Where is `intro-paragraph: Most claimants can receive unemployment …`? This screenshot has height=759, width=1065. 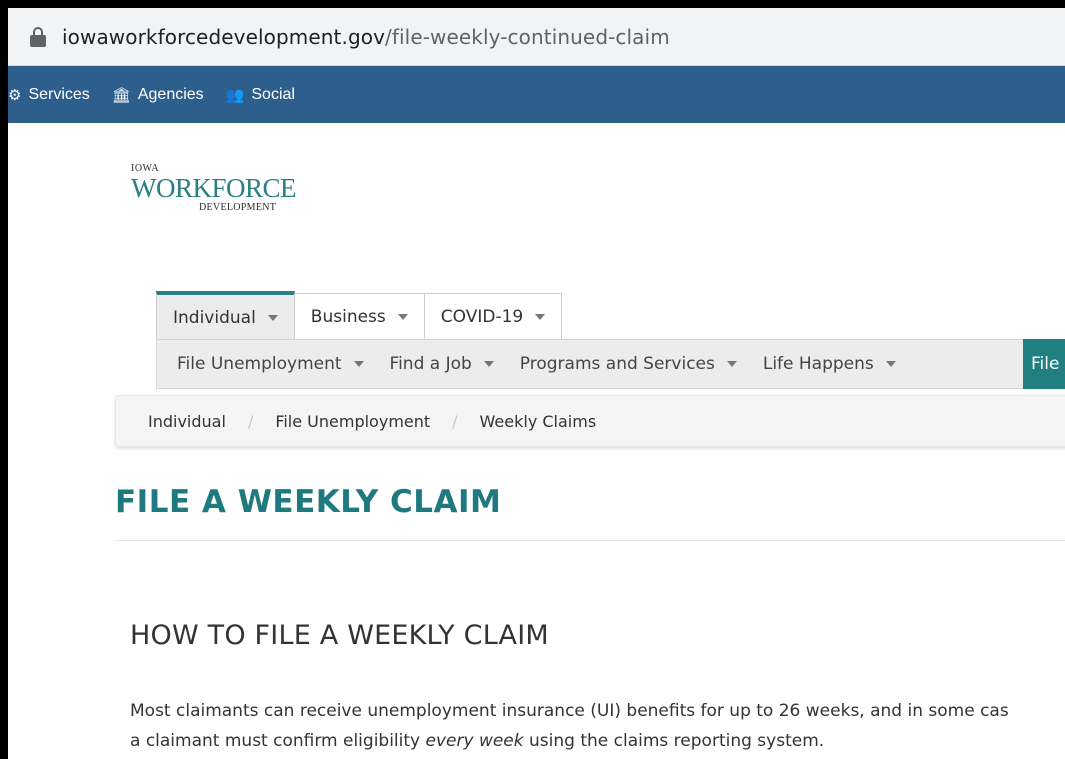 intro-paragraph: Most claimants can receive unemployment … is located at coordinates (597, 726).